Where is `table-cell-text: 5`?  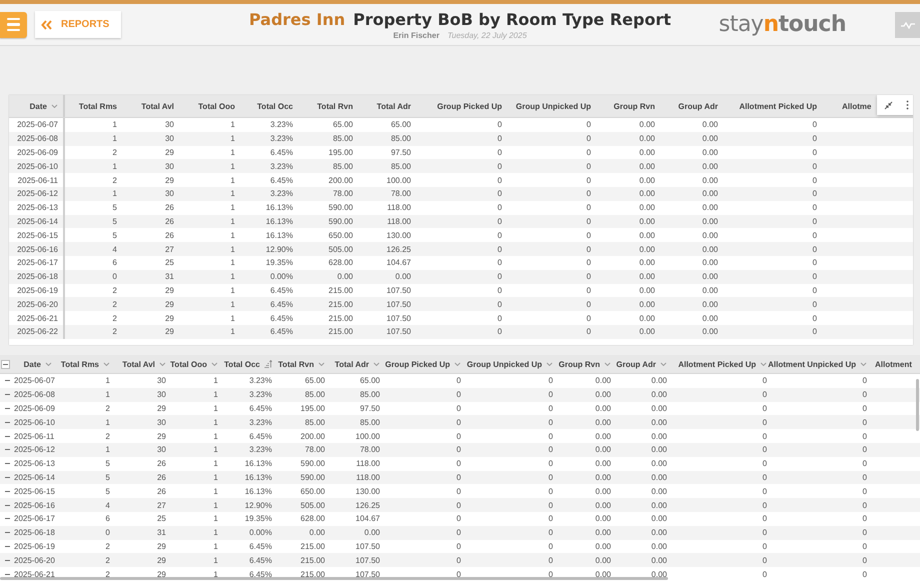 table-cell-text: 5 is located at coordinates (107, 491).